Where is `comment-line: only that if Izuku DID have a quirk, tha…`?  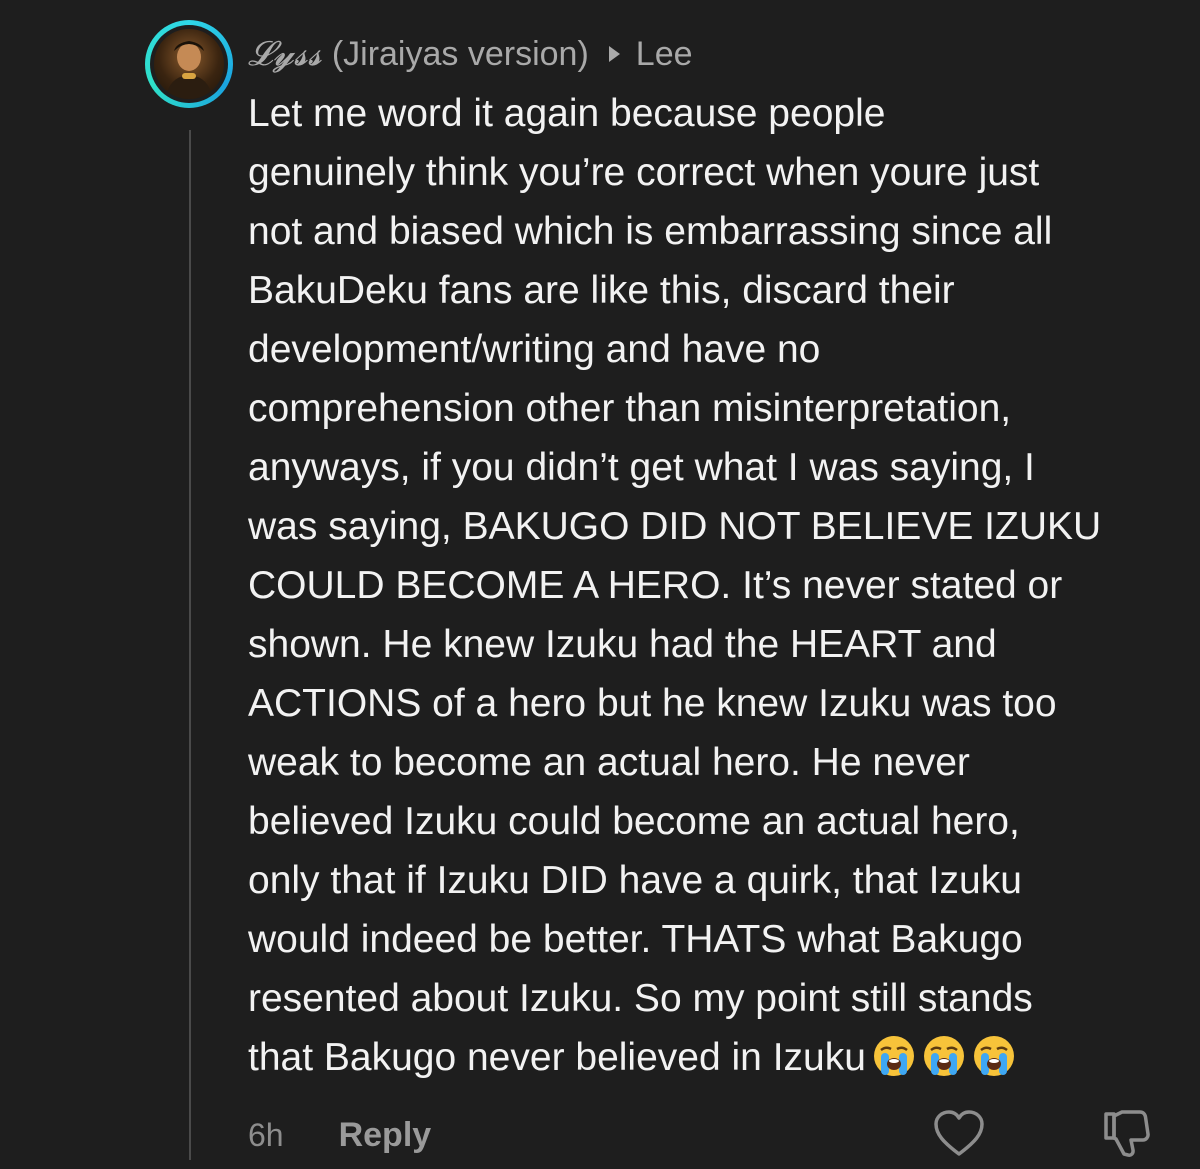
comment-line: only that if Izuku DID have a quirk, tha… is located at coordinates (635, 880).